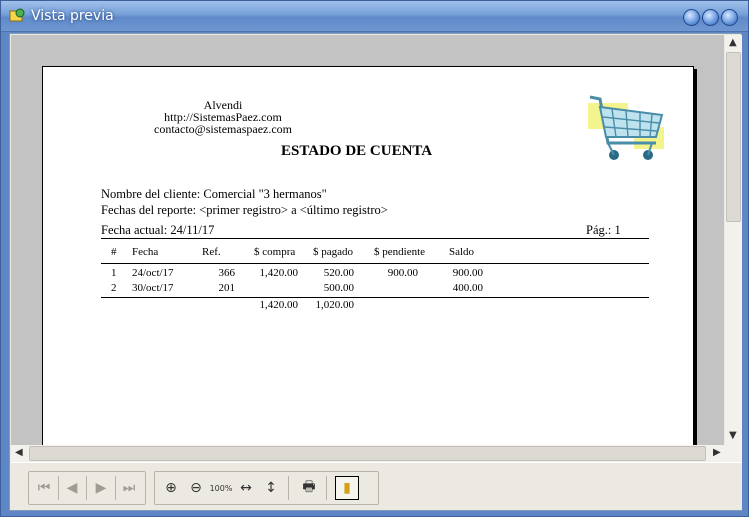  Describe the element at coordinates (467, 288) in the screenshot. I see `row-saldo: 400.00` at that location.